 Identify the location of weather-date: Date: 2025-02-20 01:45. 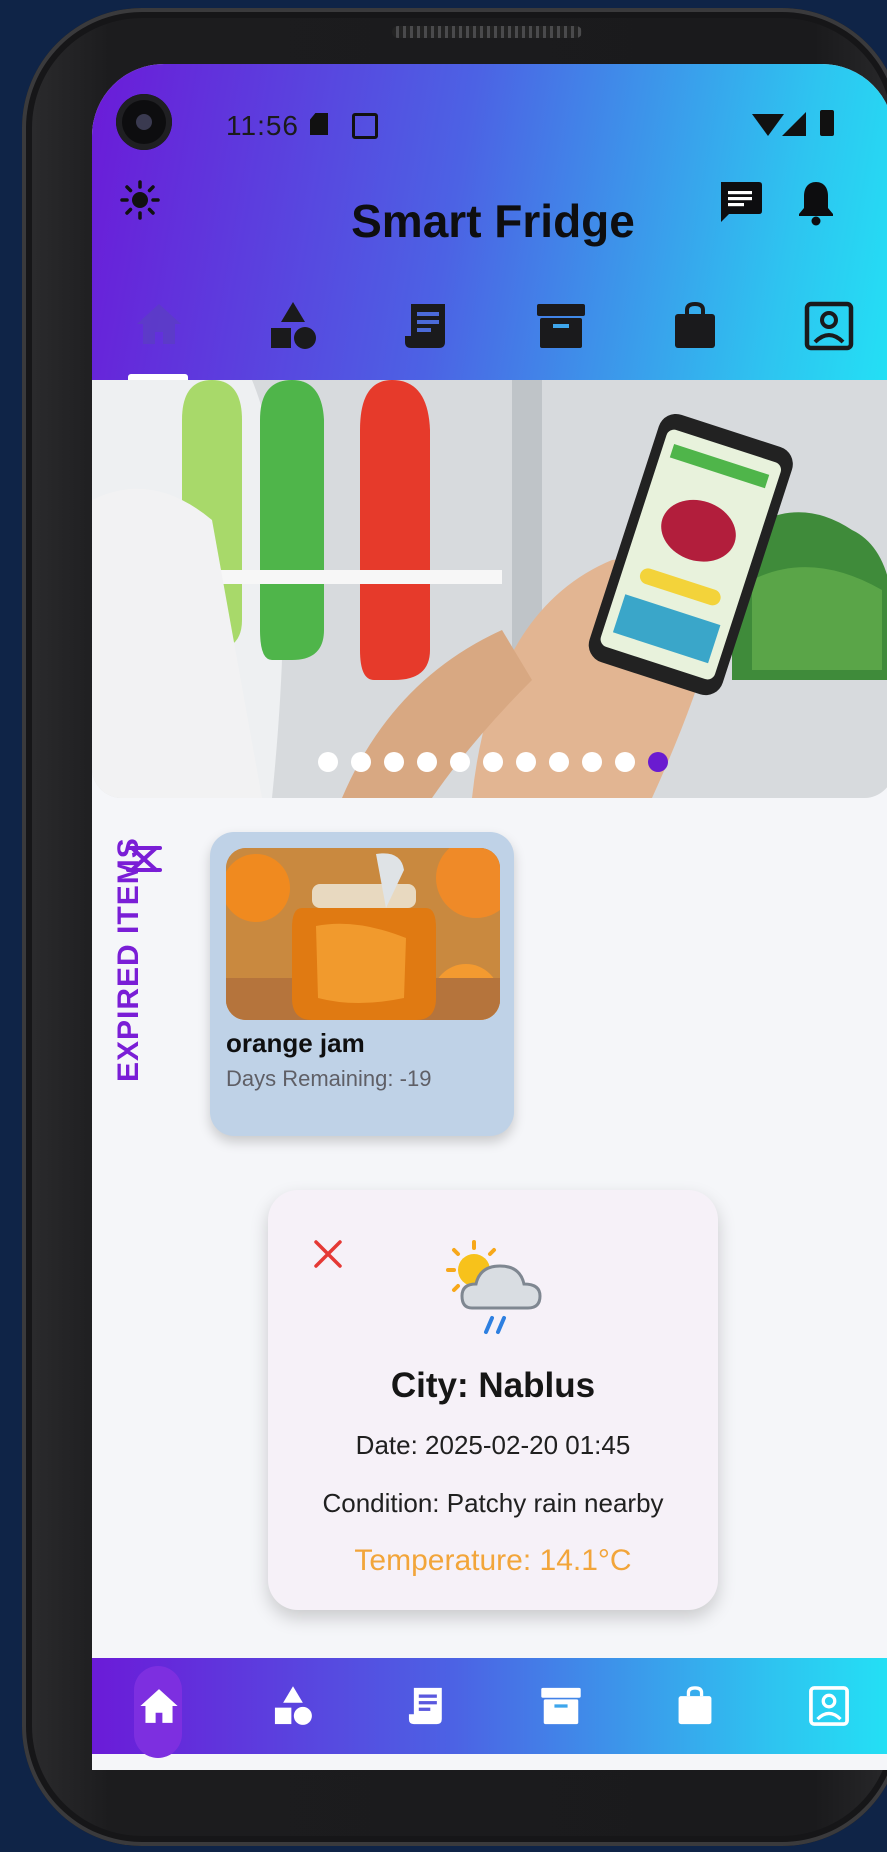
(493, 1445).